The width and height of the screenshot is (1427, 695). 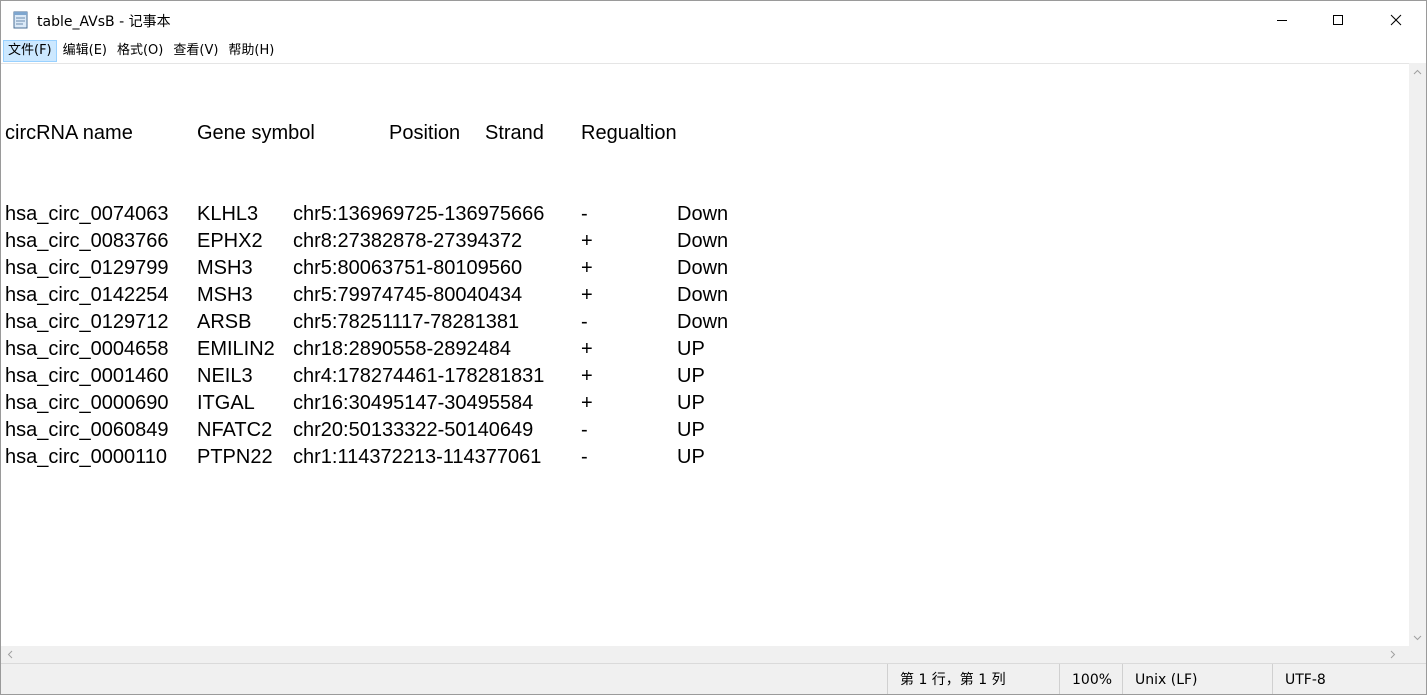 What do you see at coordinates (419, 376) in the screenshot?
I see `cell-position: chr4:178274461-178281831` at bounding box center [419, 376].